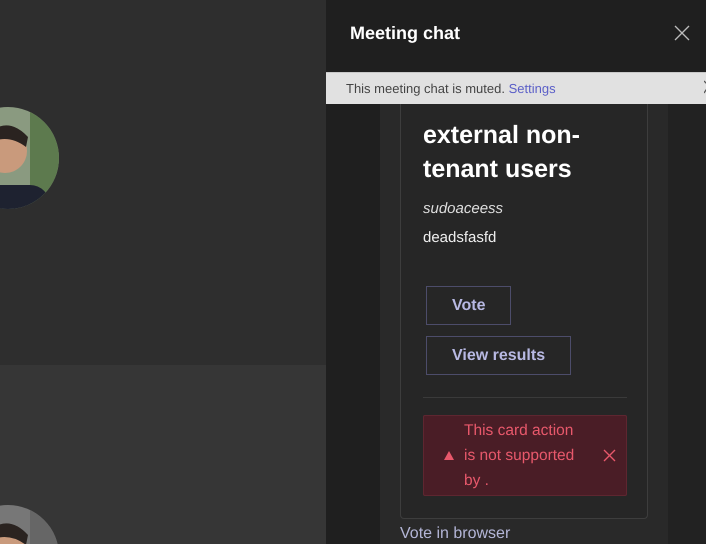 Image resolution: width=706 pixels, height=544 pixels. I want to click on vote-in-browser-link: Vote in browser, so click(524, 534).